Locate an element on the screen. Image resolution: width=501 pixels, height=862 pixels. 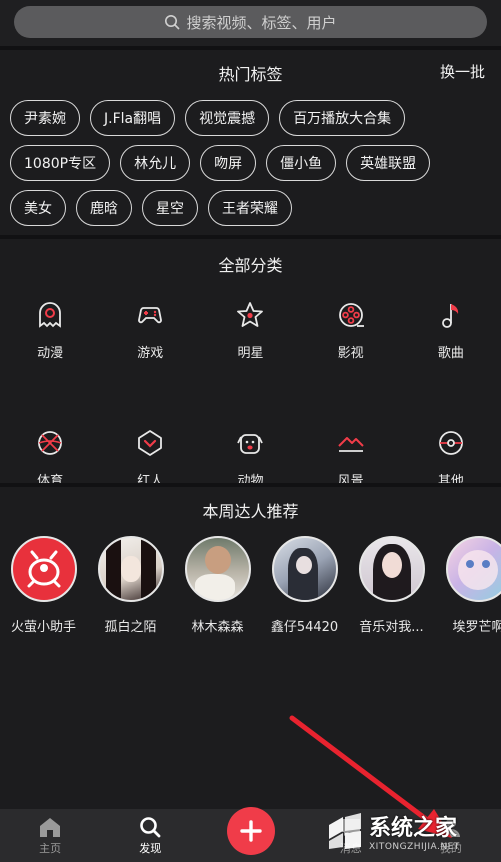
talent-item: 埃罗芒啊 is located at coordinates (468, 585).